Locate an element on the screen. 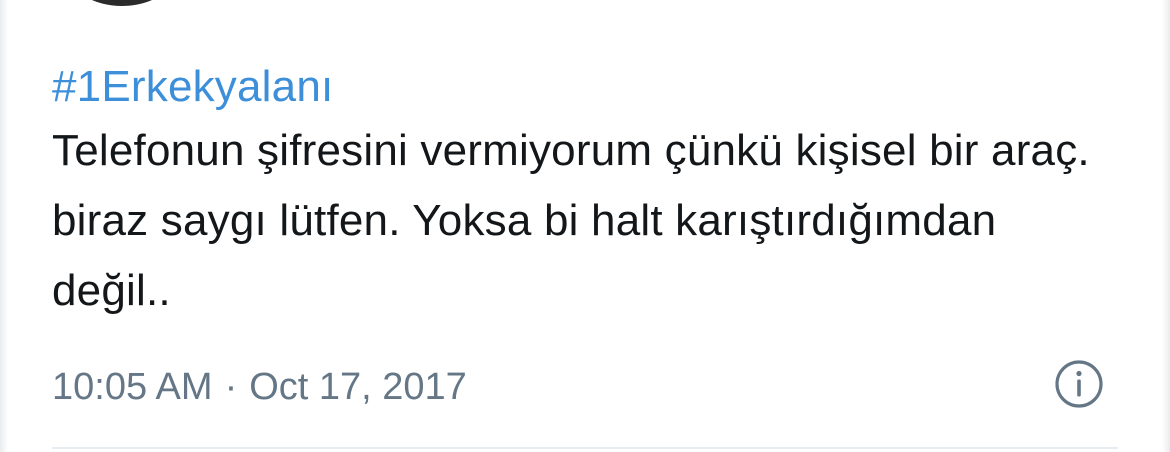 This screenshot has width=1170, height=452. hashtag-link: #1Erkekyalanı is located at coordinates (577, 87).